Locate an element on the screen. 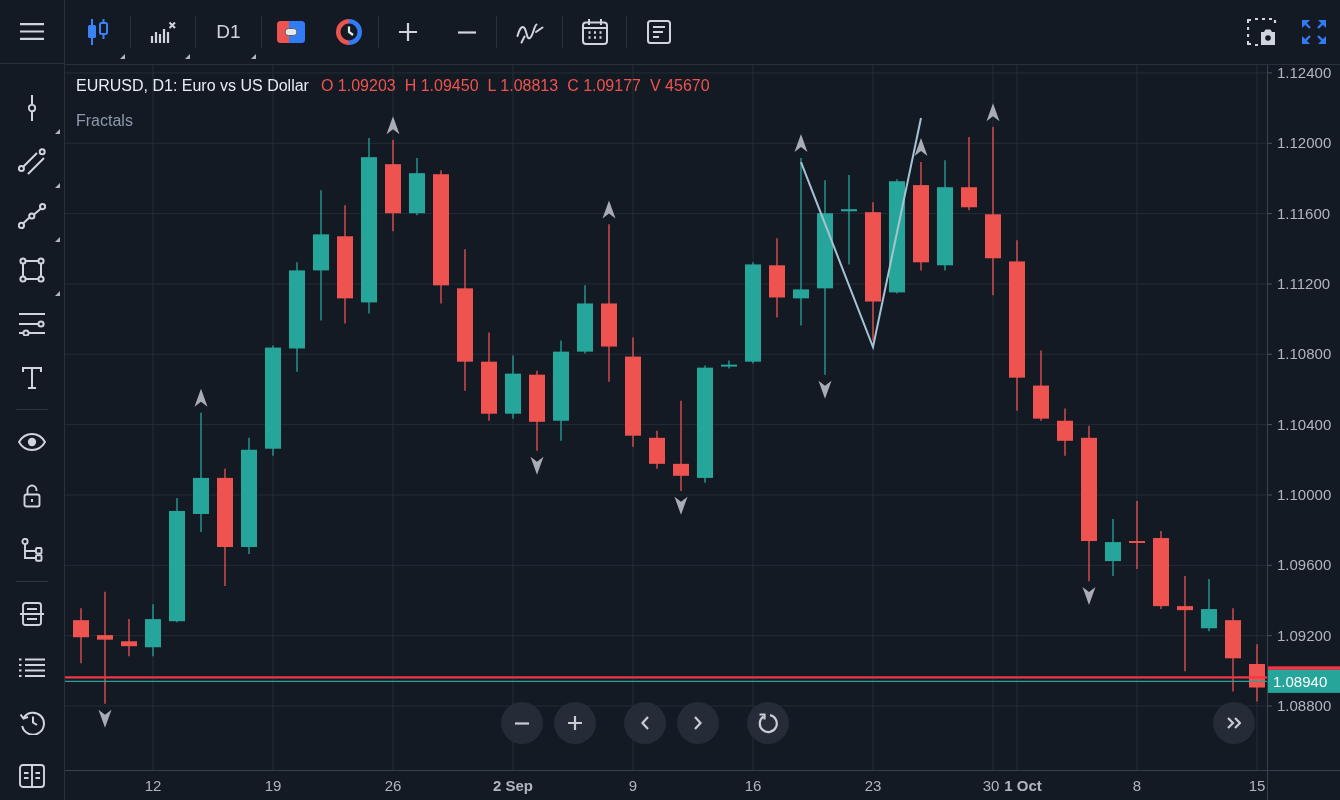 The width and height of the screenshot is (1340, 800). calendar-icon is located at coordinates (594, 32).